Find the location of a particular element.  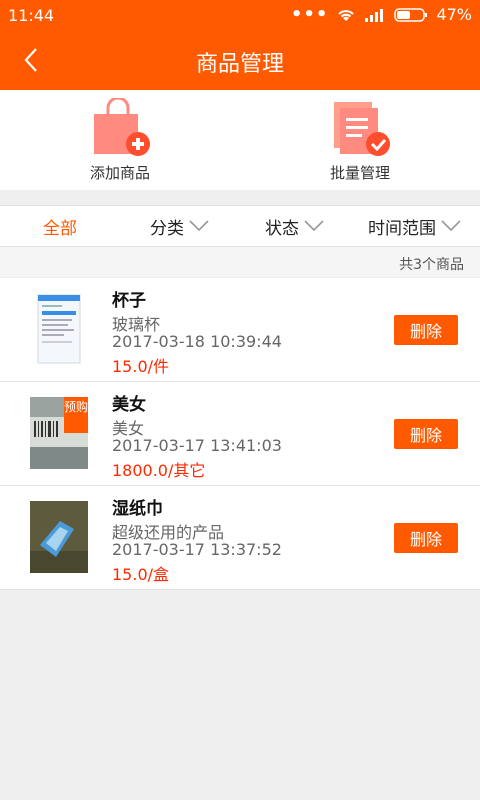

screenshot-thumbnail-image is located at coordinates (59, 329).